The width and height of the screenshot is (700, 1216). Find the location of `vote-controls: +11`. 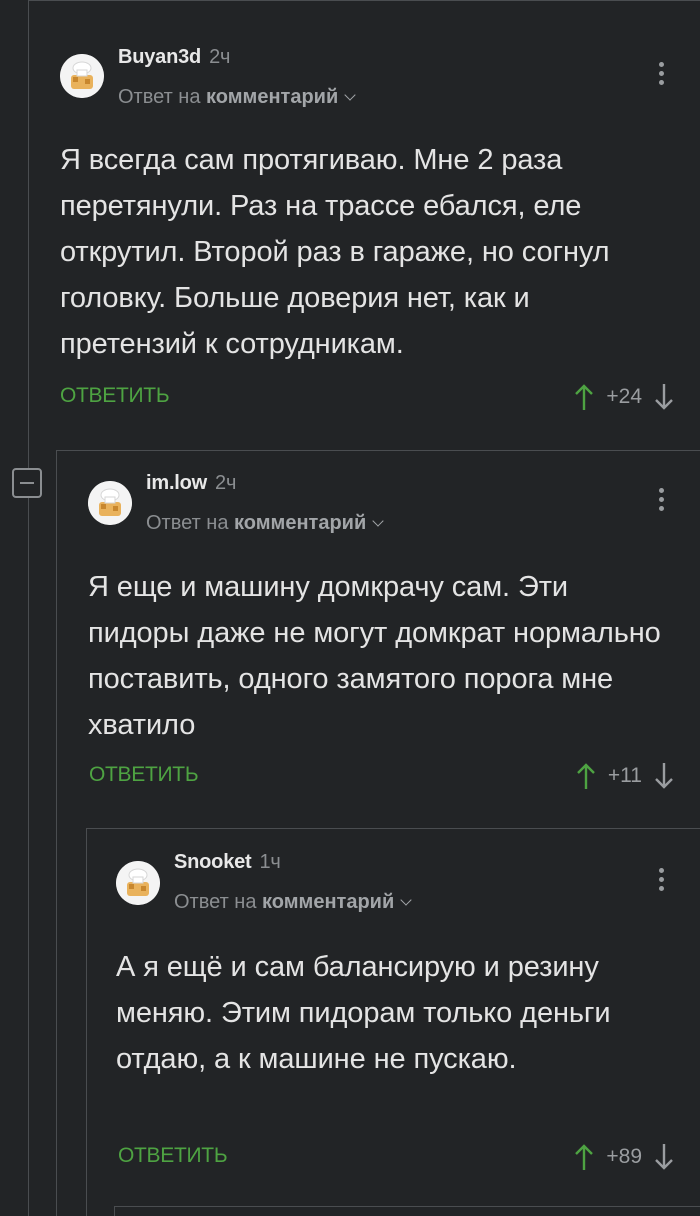

vote-controls: +11 is located at coordinates (625, 776).